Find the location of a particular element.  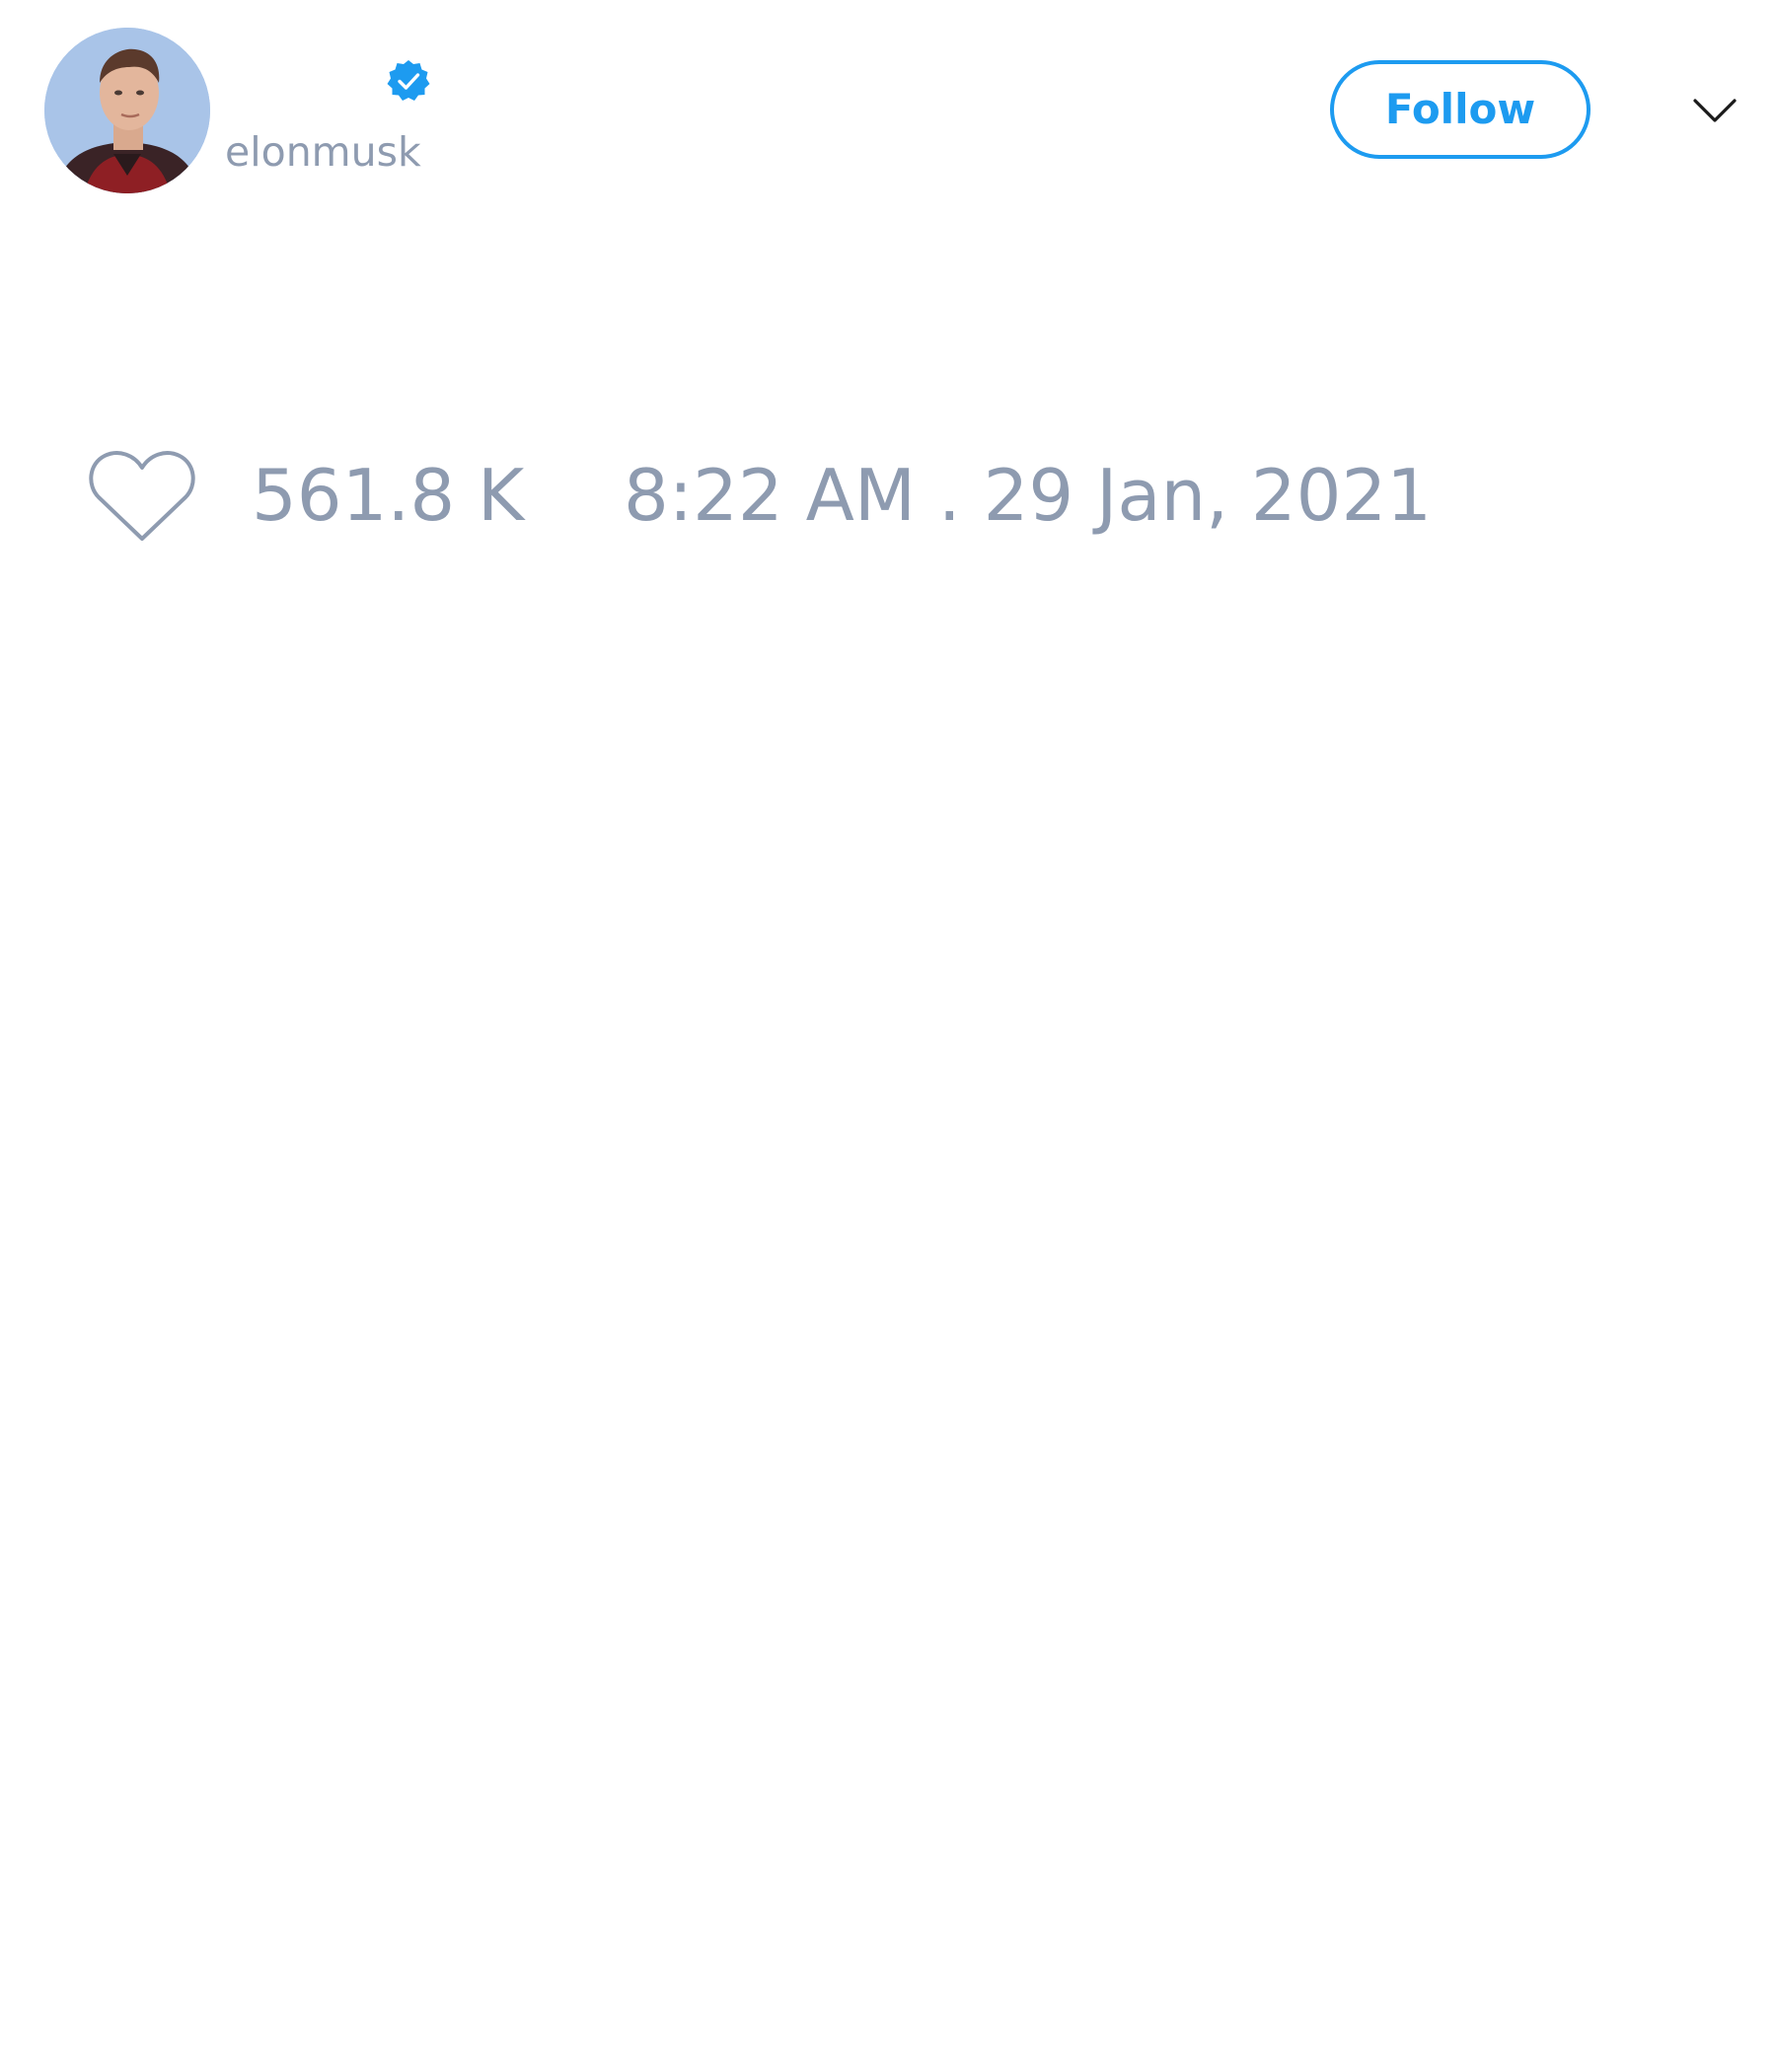

follow-button: Follow is located at coordinates (1461, 110).